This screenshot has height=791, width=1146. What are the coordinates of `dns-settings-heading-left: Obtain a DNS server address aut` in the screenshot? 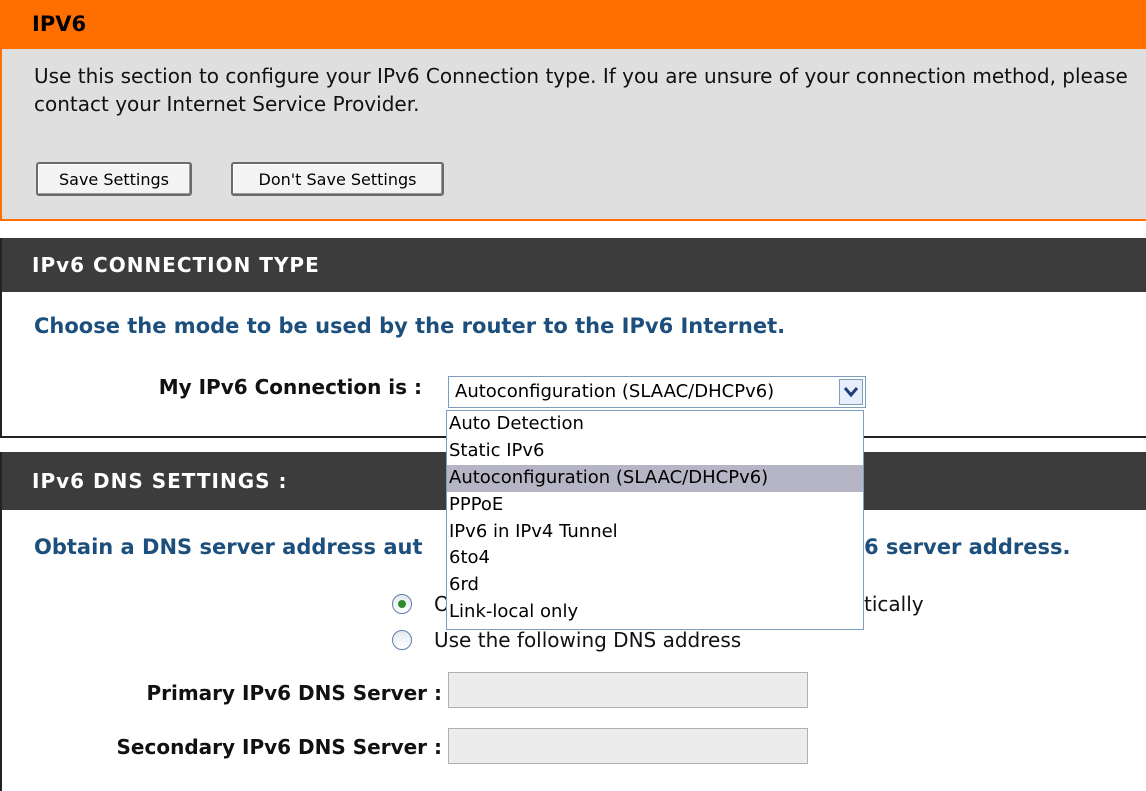 It's located at (228, 547).